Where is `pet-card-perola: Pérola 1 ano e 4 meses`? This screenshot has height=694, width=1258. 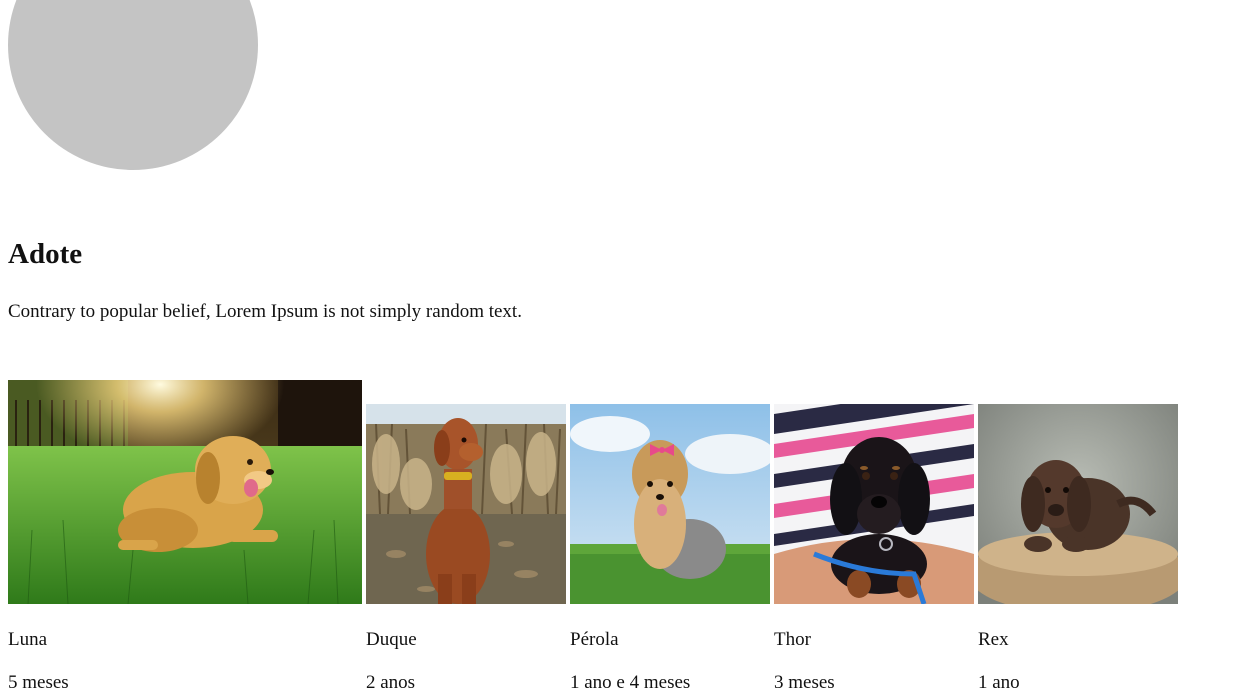 pet-card-perola: Pérola 1 ano e 4 meses is located at coordinates (670, 549).